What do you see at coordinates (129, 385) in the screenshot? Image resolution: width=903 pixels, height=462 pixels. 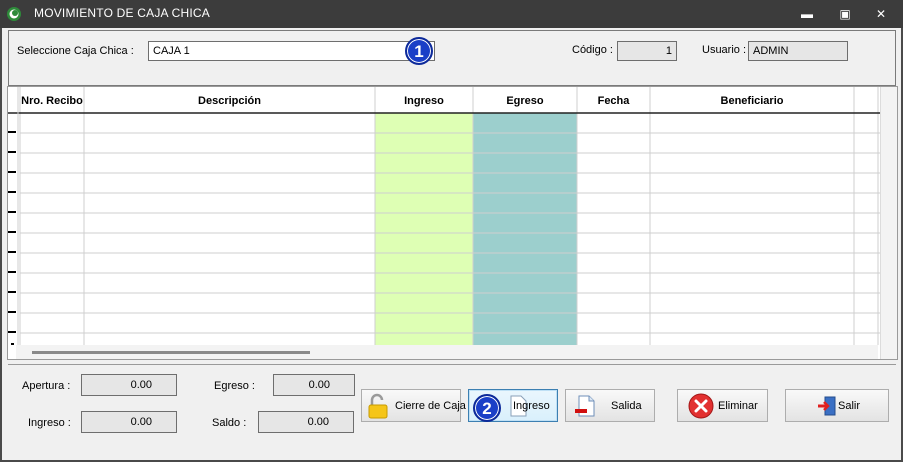 I see `apertura-field: 0.00` at bounding box center [129, 385].